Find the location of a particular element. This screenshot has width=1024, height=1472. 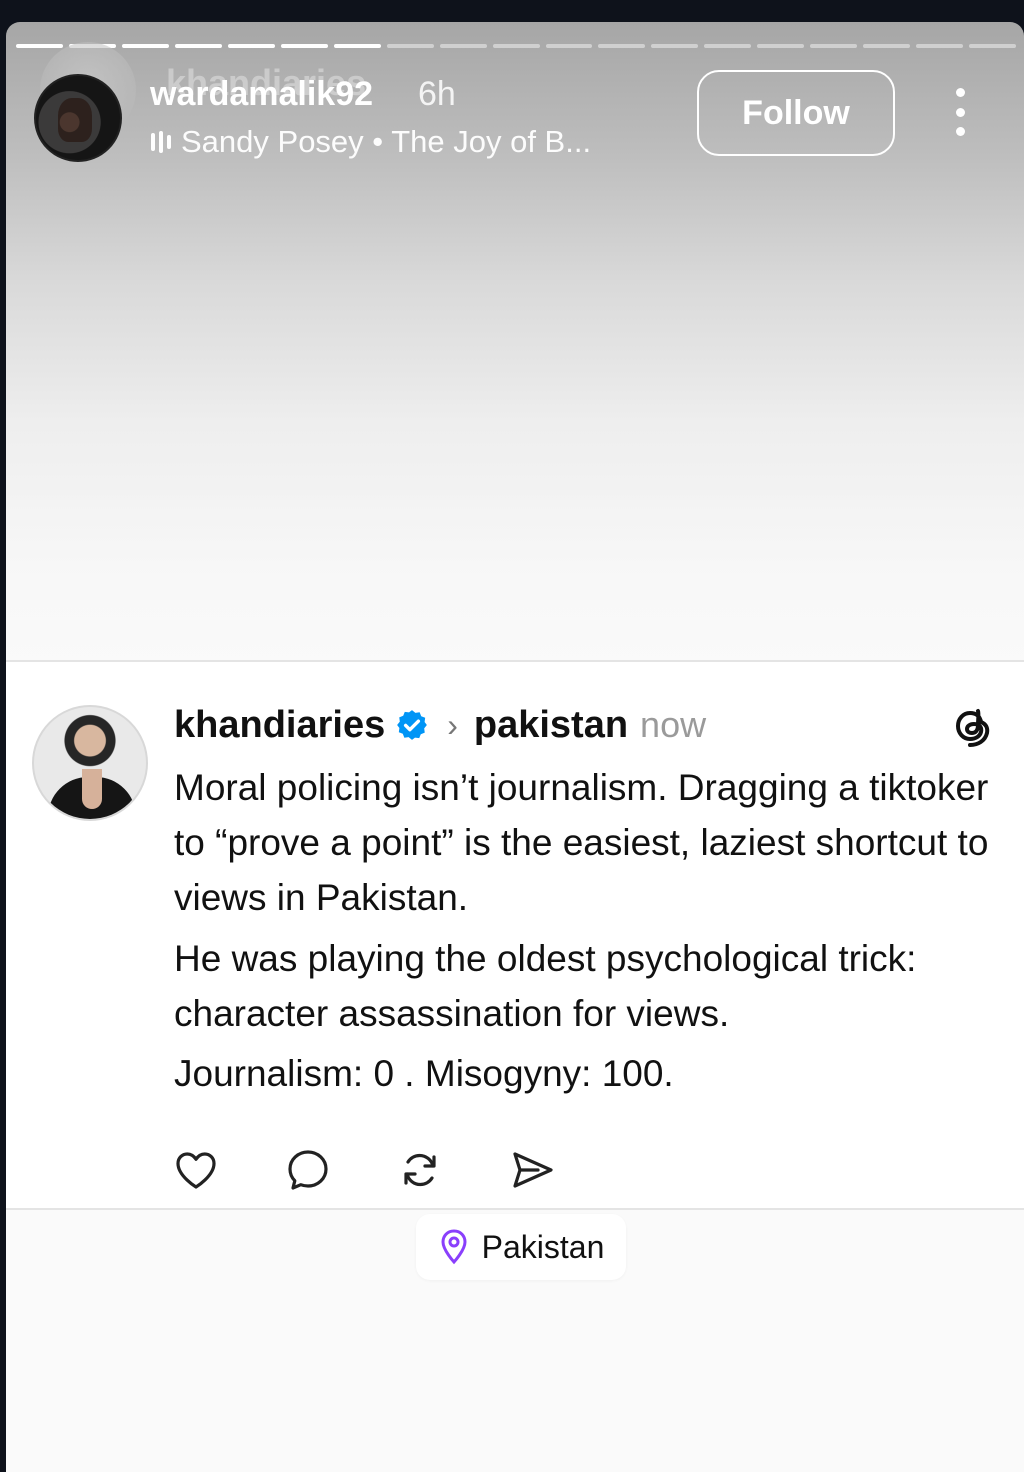

location-sticker: Pakistan is located at coordinates (521, 1247).